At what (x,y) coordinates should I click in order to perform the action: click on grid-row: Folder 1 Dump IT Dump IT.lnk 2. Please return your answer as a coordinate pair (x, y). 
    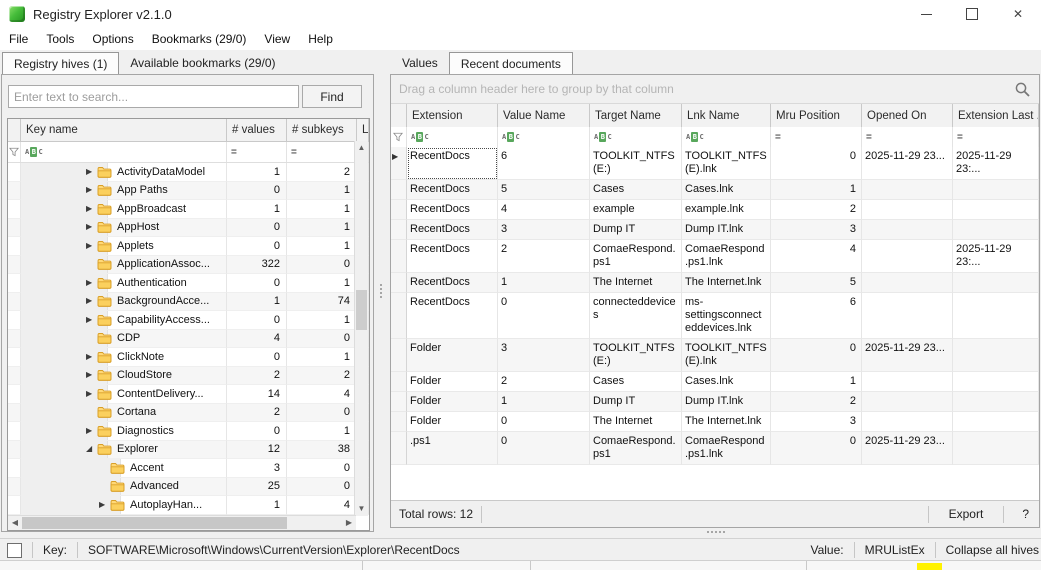
    Looking at the image, I should click on (715, 402).